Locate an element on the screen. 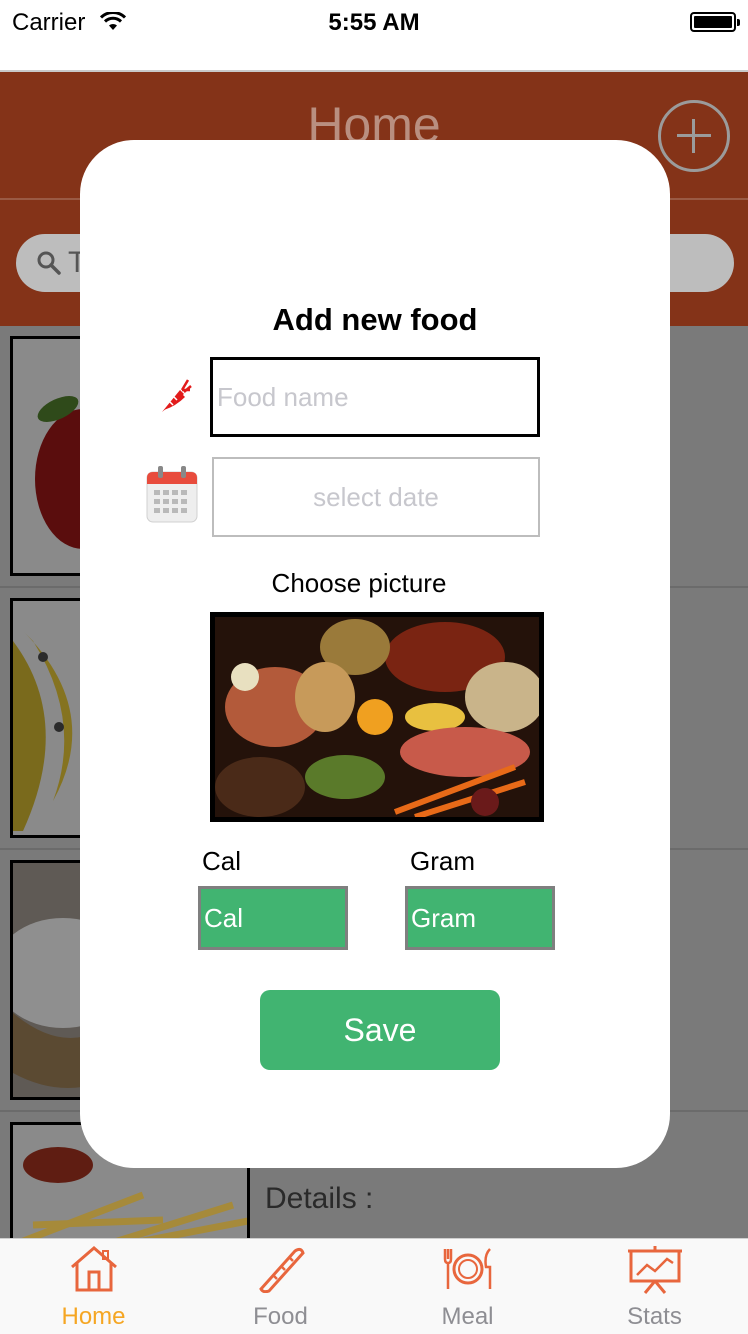  baguette-icon is located at coordinates (280, 1271).